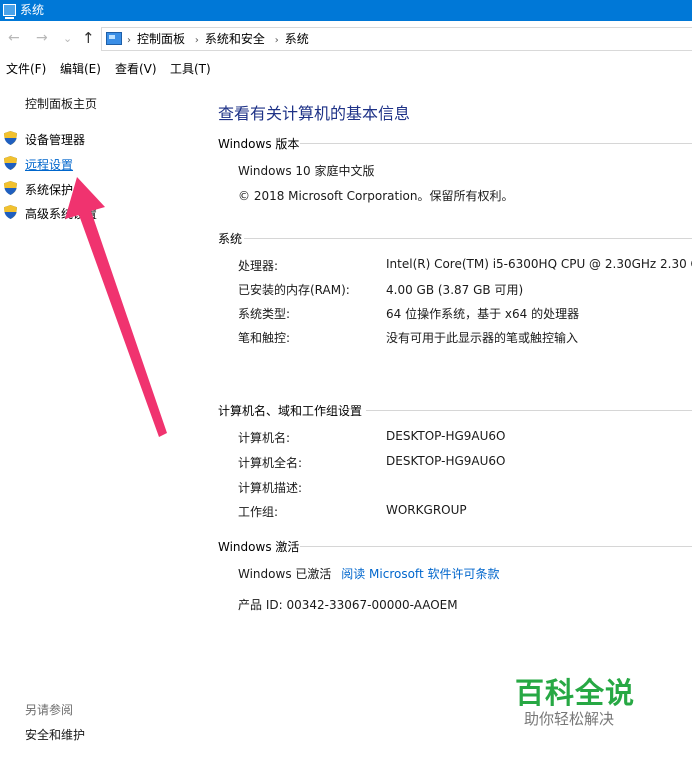  Describe the element at coordinates (55, 140) in the screenshot. I see `sidebar-item-label: 设备管理器` at that location.